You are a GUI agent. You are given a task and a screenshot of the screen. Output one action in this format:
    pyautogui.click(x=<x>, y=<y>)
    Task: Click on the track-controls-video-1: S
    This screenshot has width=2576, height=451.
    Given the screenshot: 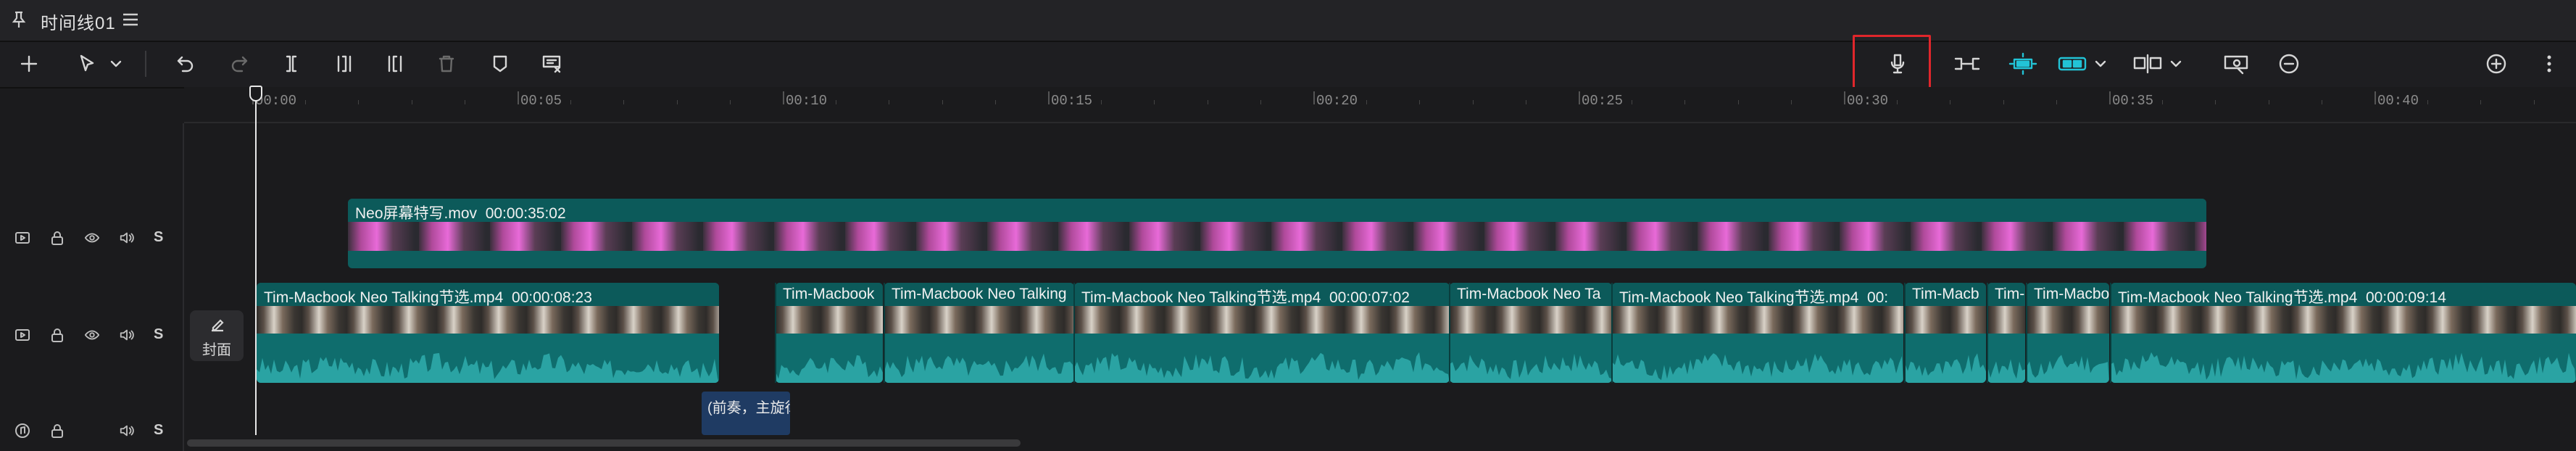 What is the action you would take?
    pyautogui.click(x=88, y=237)
    